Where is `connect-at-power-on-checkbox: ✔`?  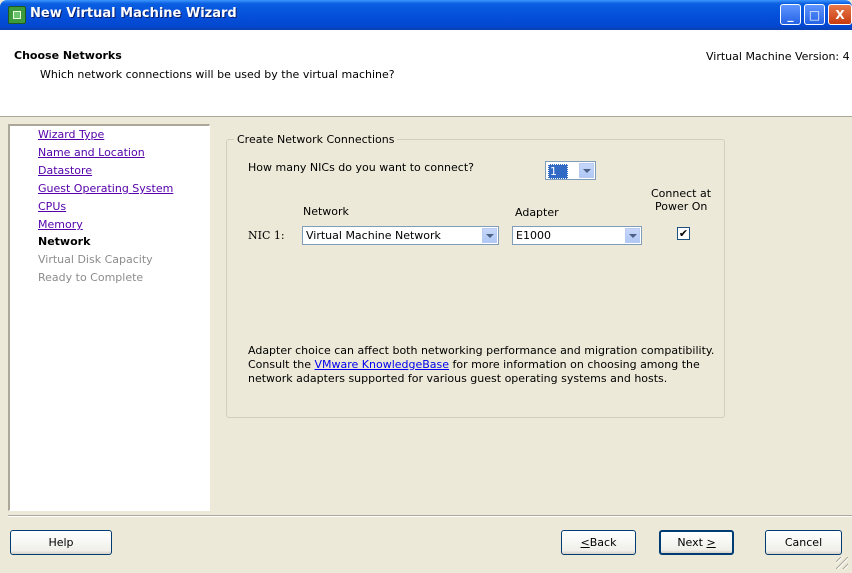 connect-at-power-on-checkbox: ✔ is located at coordinates (683, 233).